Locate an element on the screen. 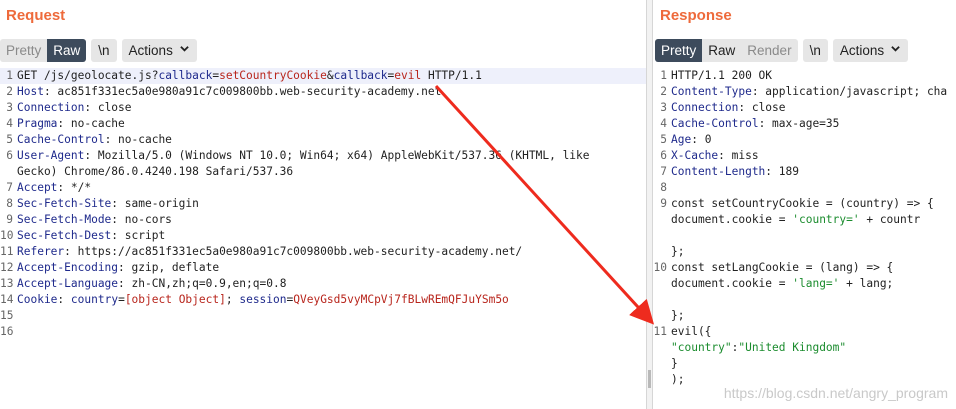  code-token: const setCountryCookie = (country) => { is located at coordinates (802, 203).